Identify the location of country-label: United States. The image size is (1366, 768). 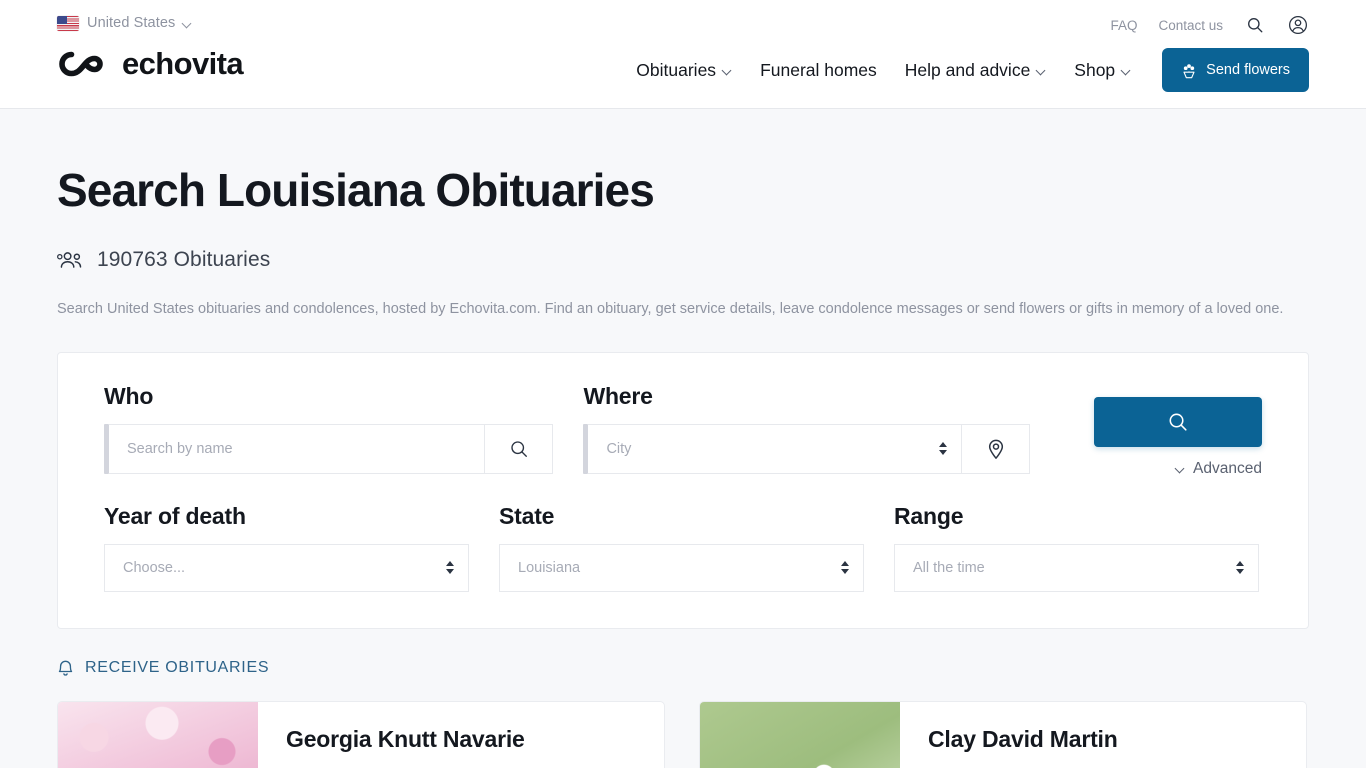
(131, 23).